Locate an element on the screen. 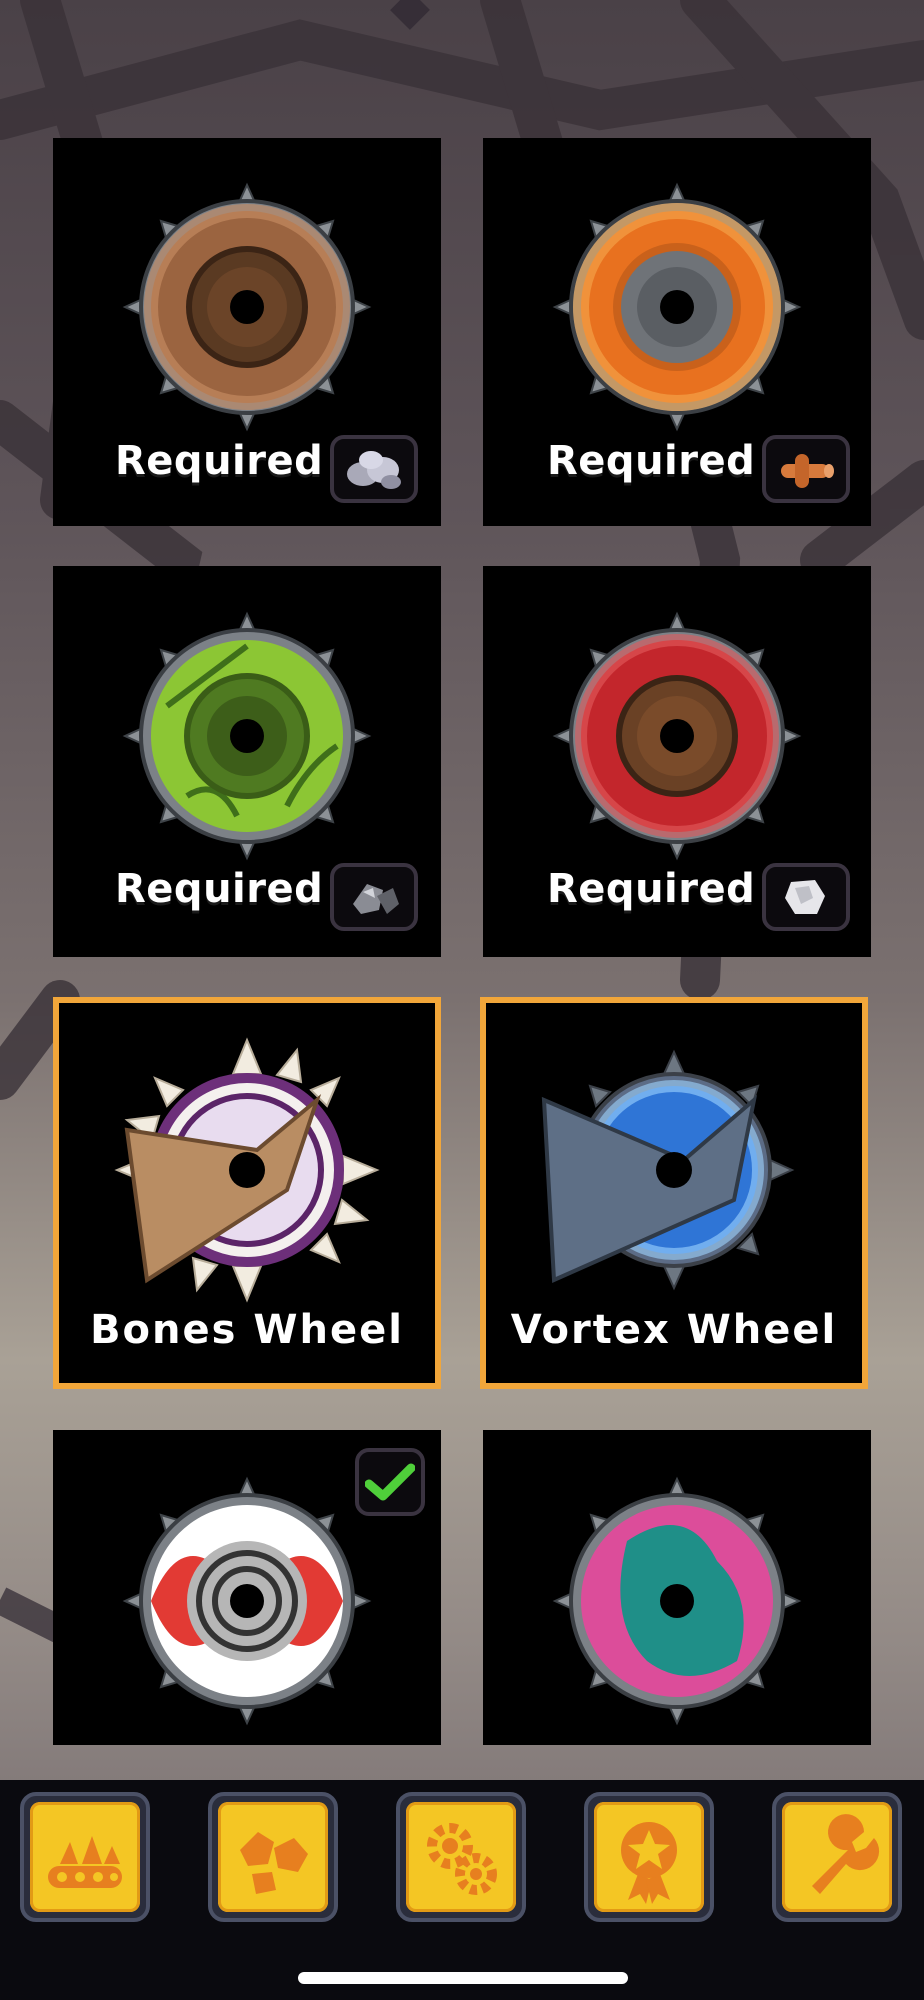  unicorn-wheel-icon is located at coordinates (677, 1601).